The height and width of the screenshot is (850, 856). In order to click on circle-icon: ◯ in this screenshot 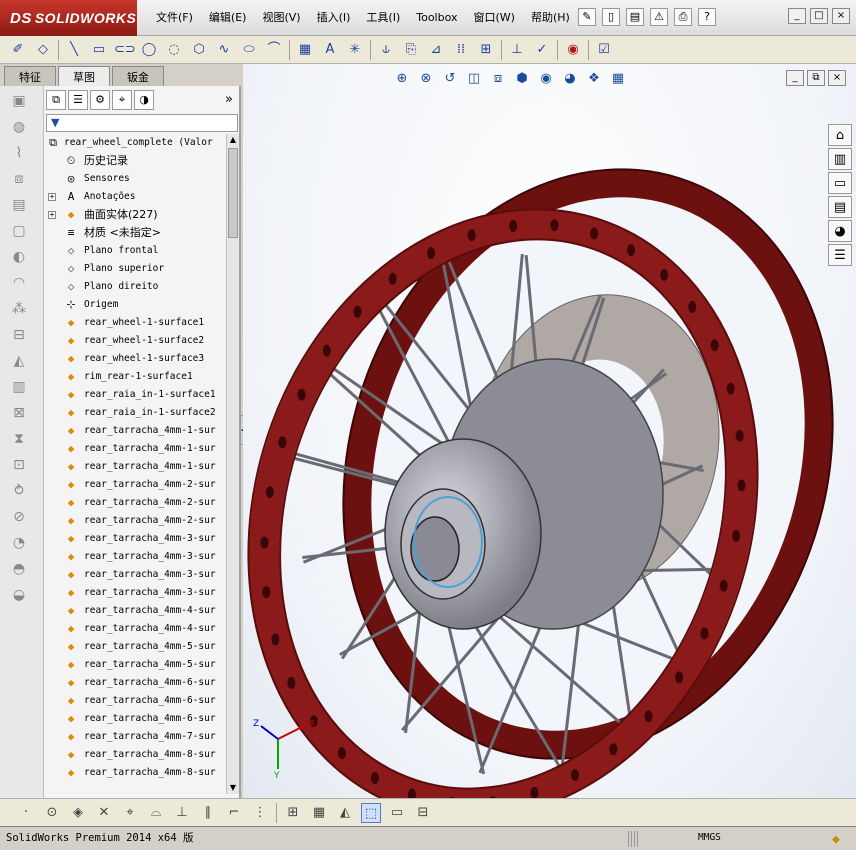, I will do `click(149, 50)`.